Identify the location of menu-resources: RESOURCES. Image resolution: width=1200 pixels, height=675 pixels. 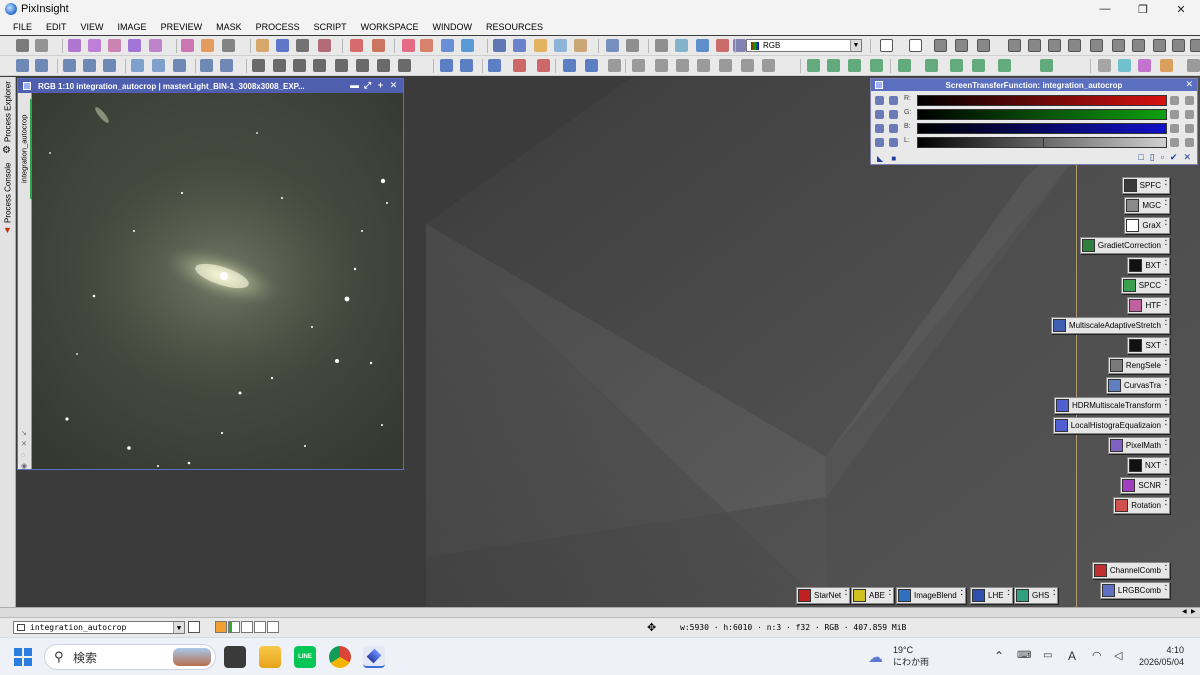
(514, 27).